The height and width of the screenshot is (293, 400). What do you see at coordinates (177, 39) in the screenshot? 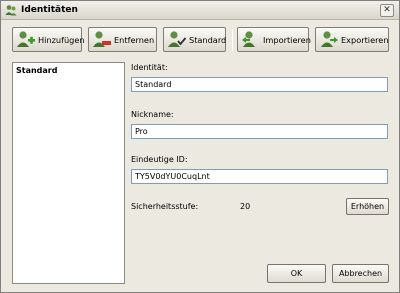
I see `default-user-icon` at bounding box center [177, 39].